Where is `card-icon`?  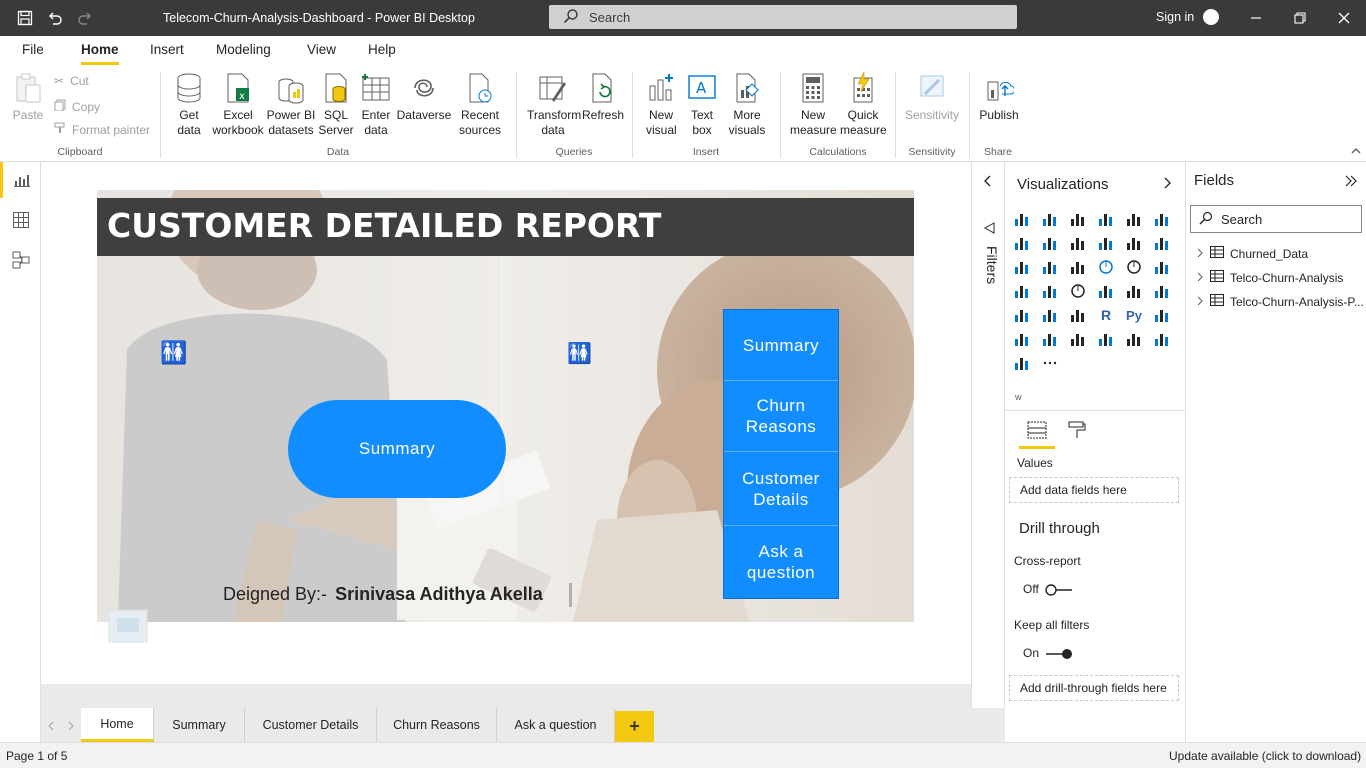 card-icon is located at coordinates (1106, 291).